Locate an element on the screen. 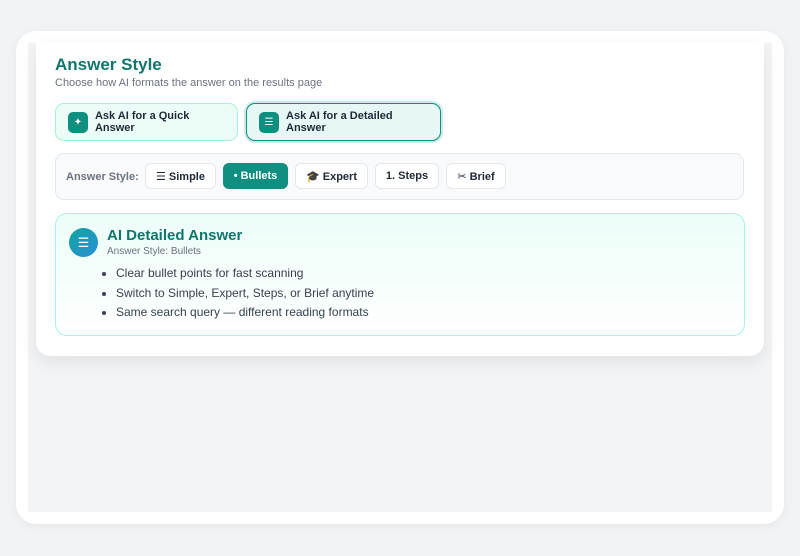 The width and height of the screenshot is (800, 556). style-option-steps: 1. Steps is located at coordinates (407, 176).